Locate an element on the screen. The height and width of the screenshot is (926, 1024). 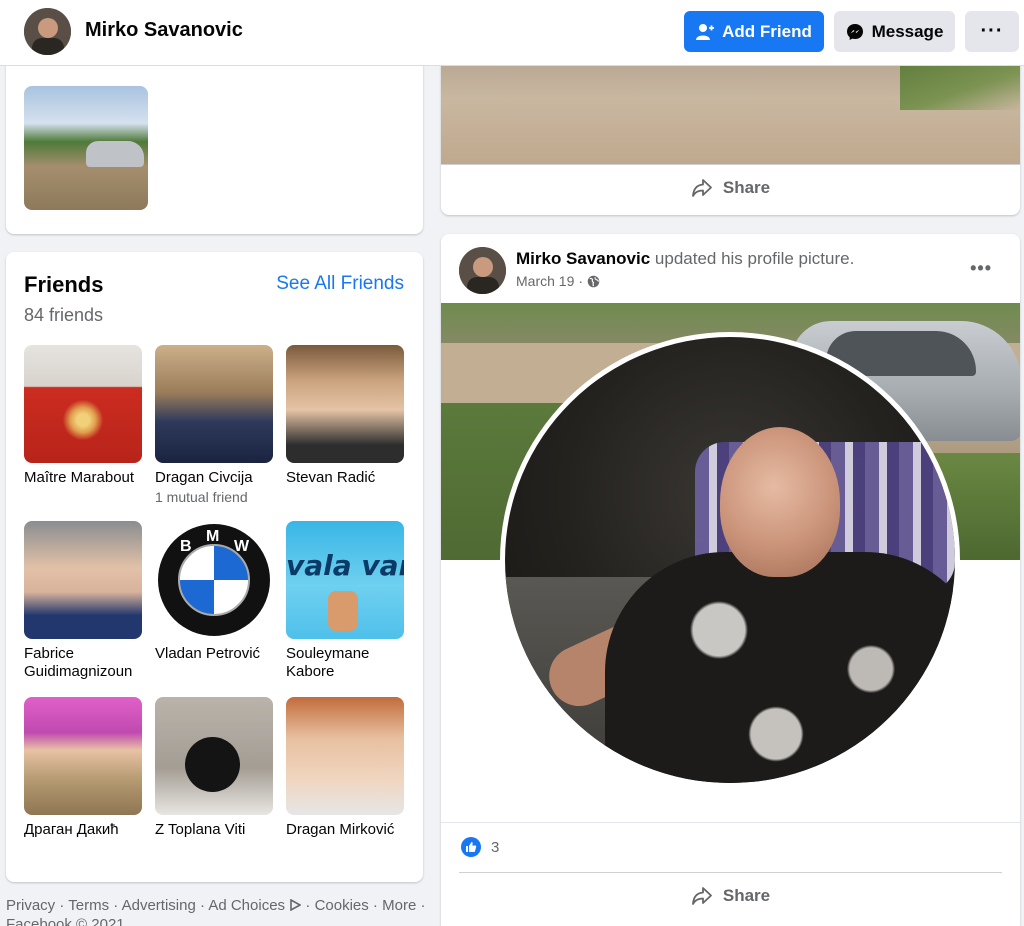
bmw-letter: B is located at coordinates (186, 546).